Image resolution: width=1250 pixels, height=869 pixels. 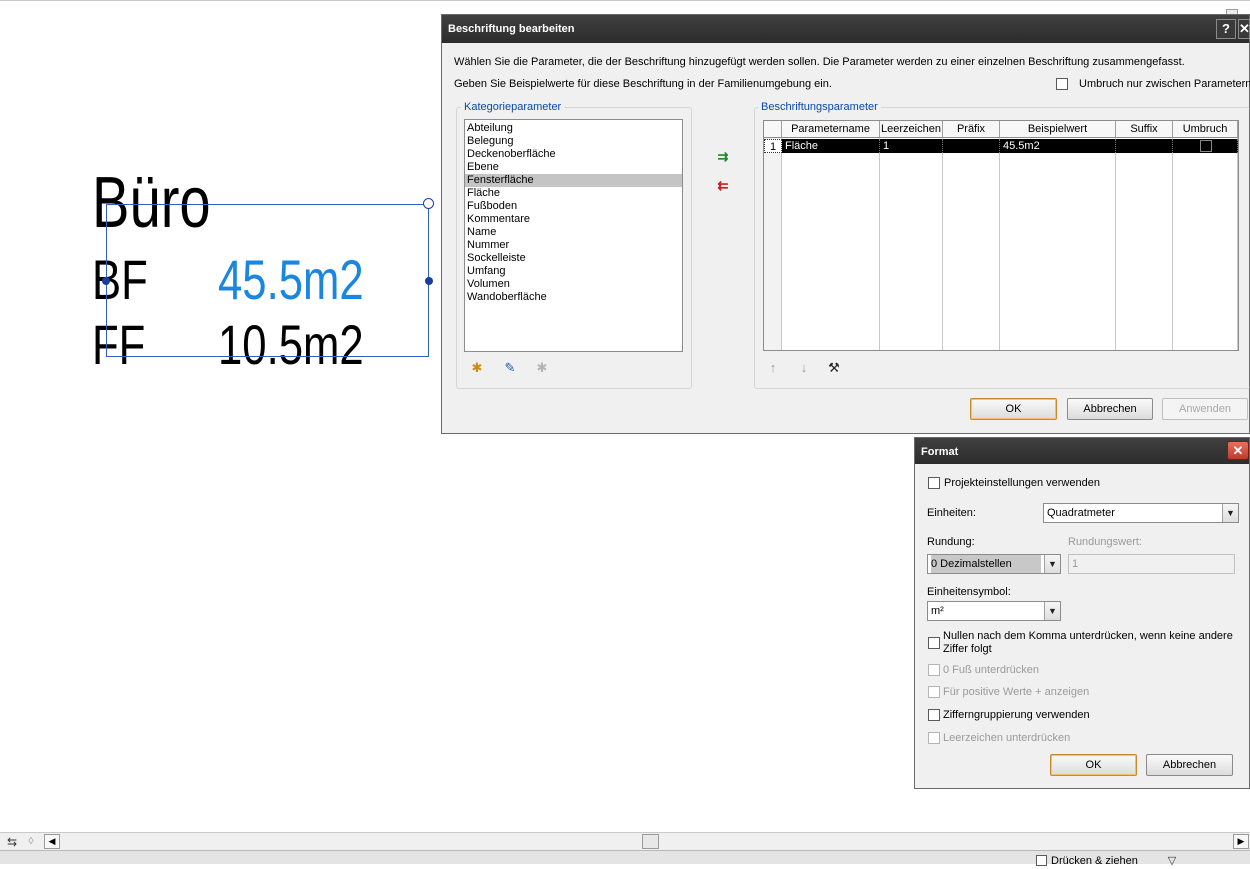 I want to click on wrap-checkbox, so click(x=1206, y=146).